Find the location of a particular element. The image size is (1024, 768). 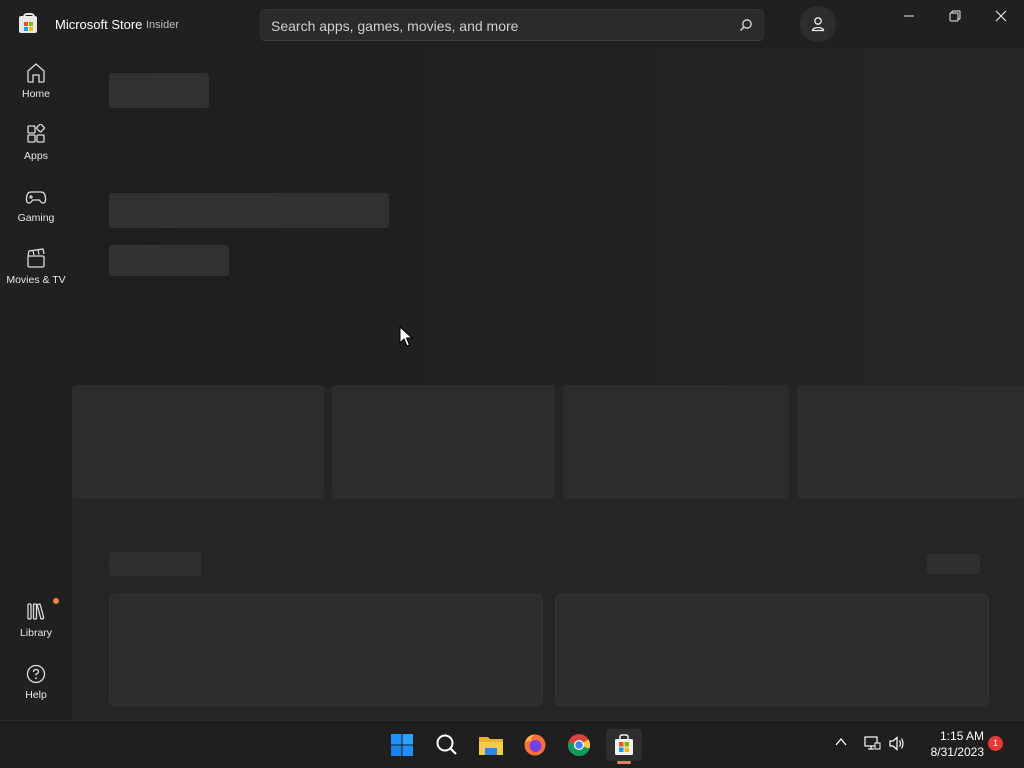

sidebar-item-movies-tv: Movies & TV is located at coordinates (36, 272).